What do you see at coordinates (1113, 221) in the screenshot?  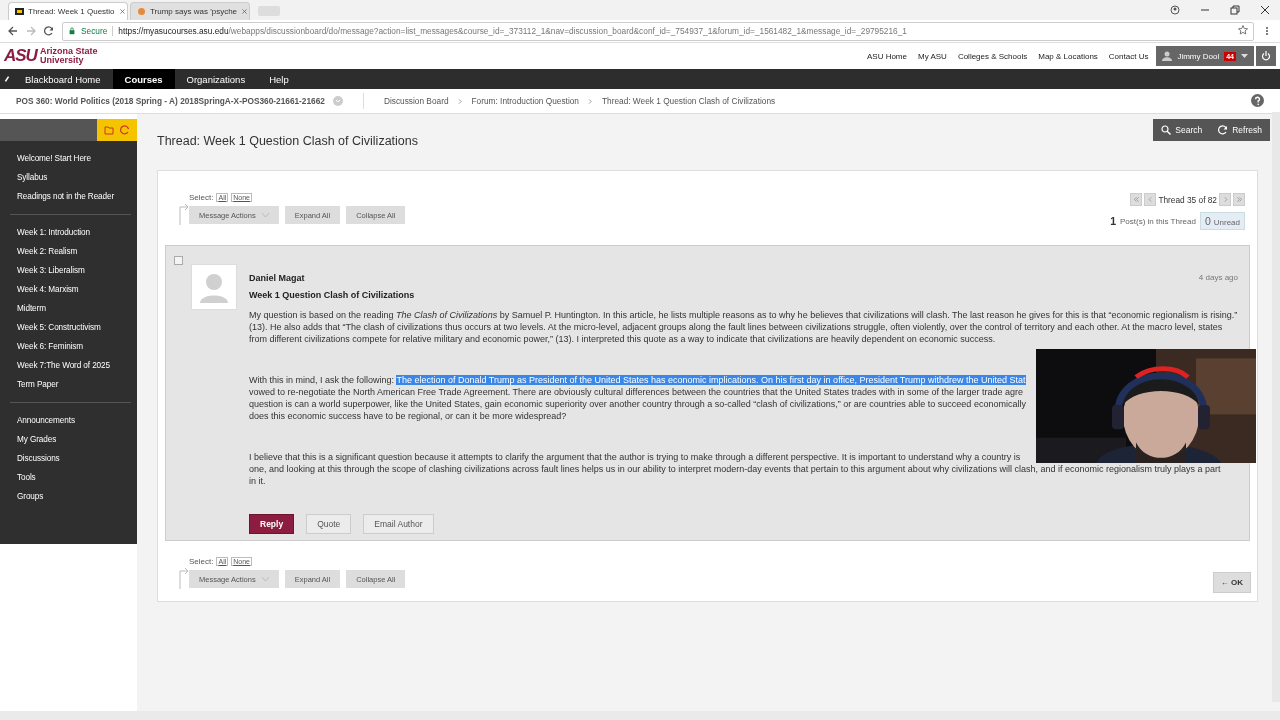 I see `post-count: 1` at bounding box center [1113, 221].